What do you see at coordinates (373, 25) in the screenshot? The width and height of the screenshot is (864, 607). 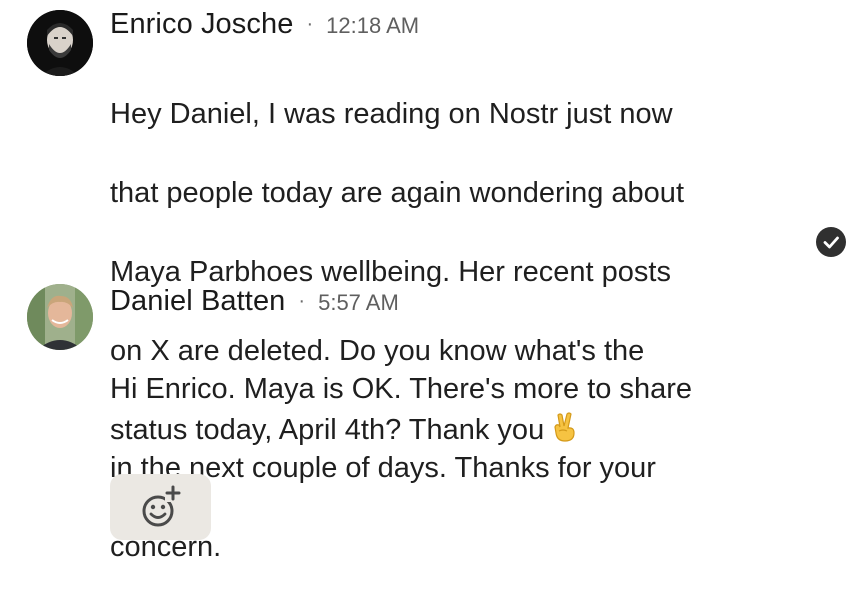 I see `message-timestamp: 12:18 AM` at bounding box center [373, 25].